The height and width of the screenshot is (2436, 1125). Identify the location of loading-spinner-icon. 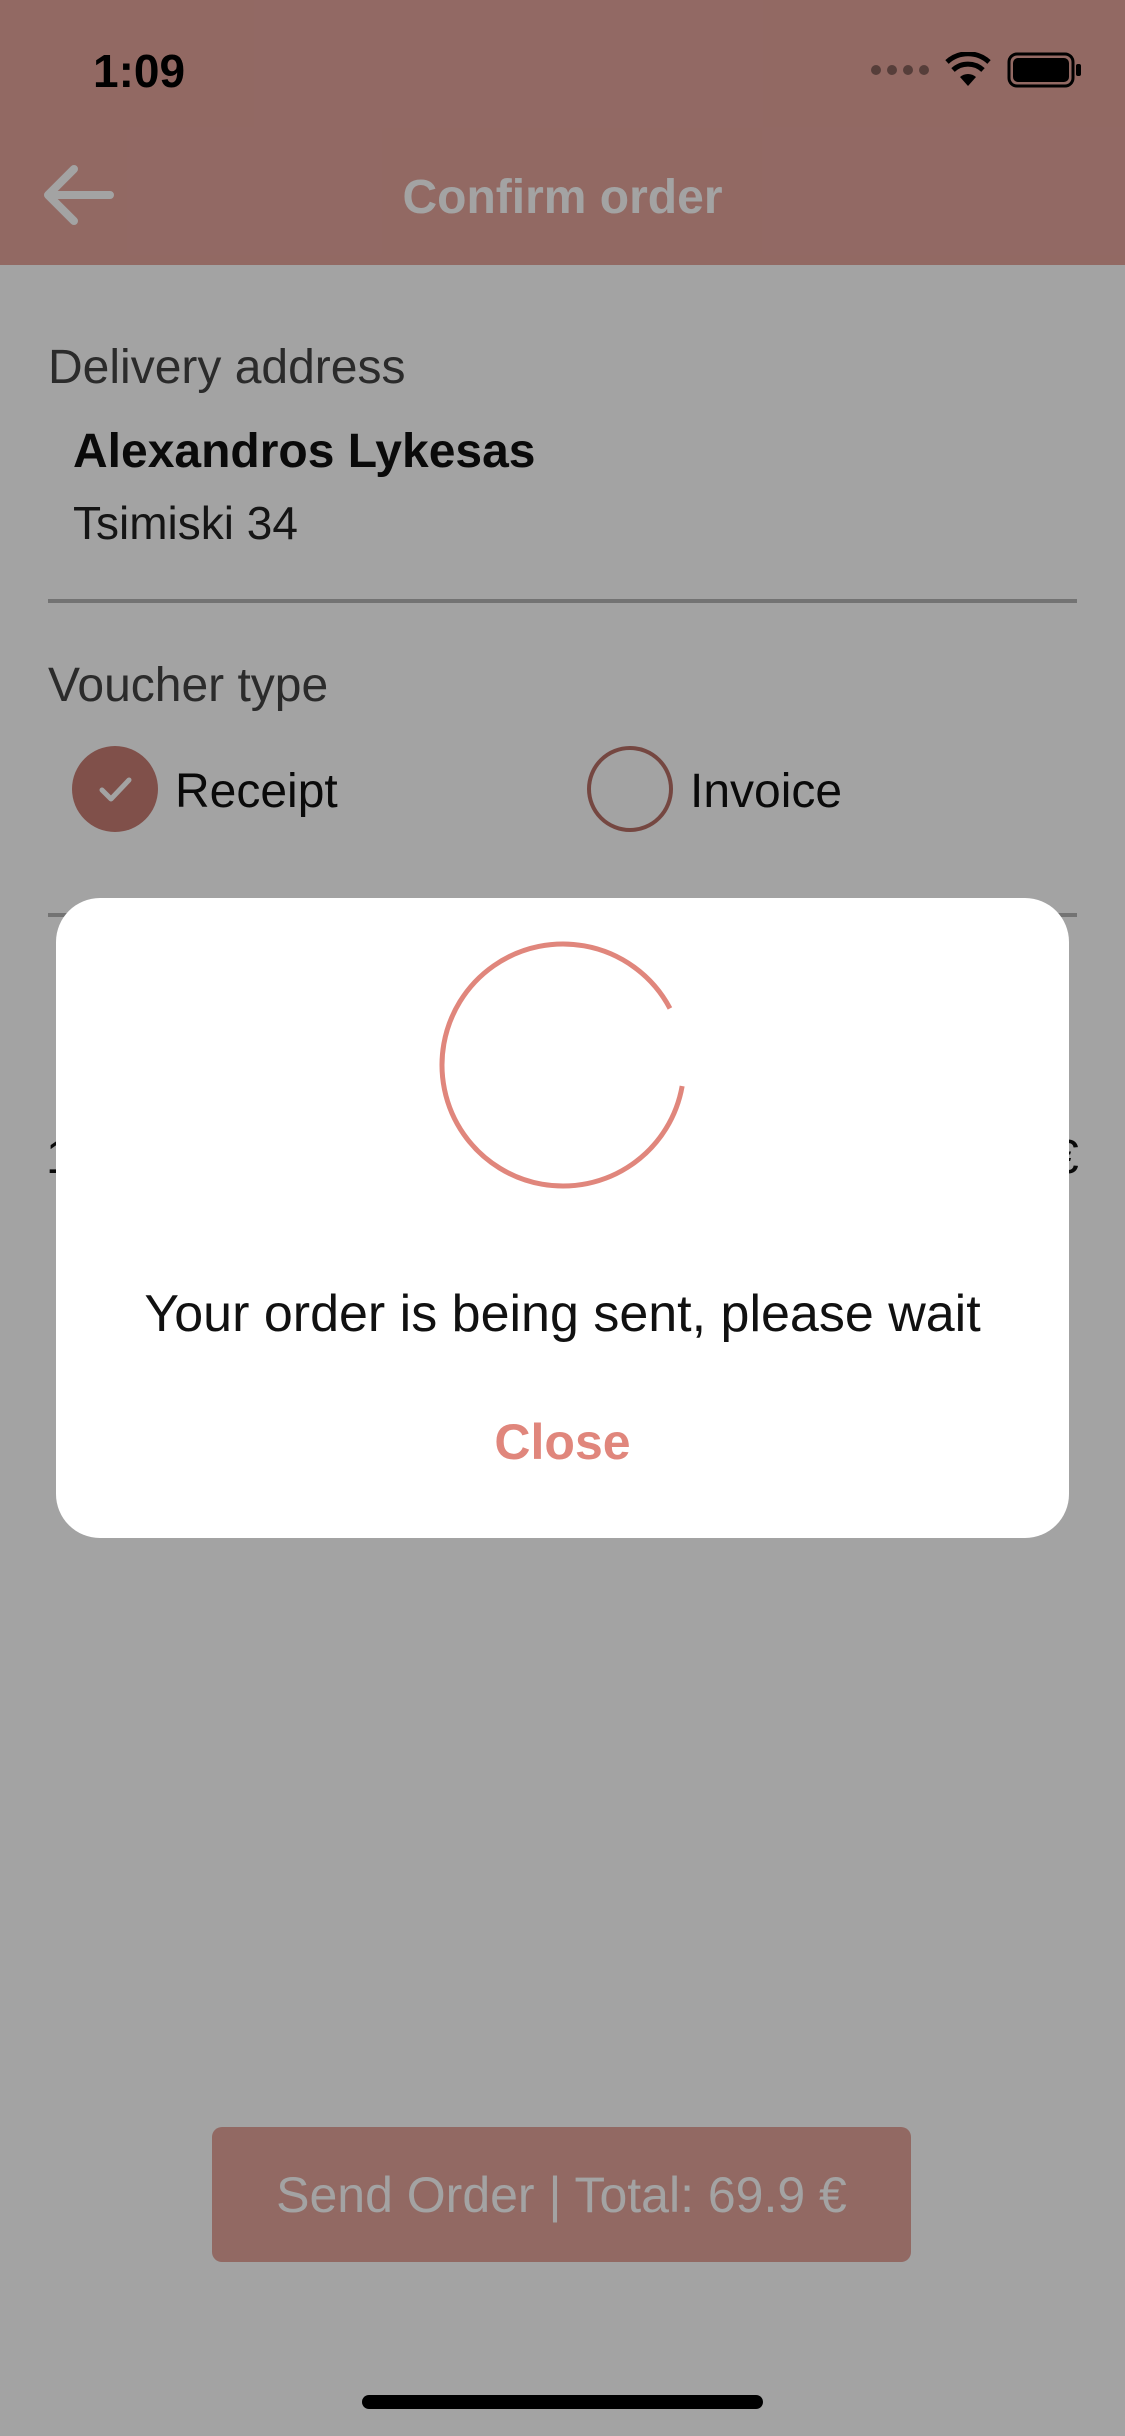
(563, 1065).